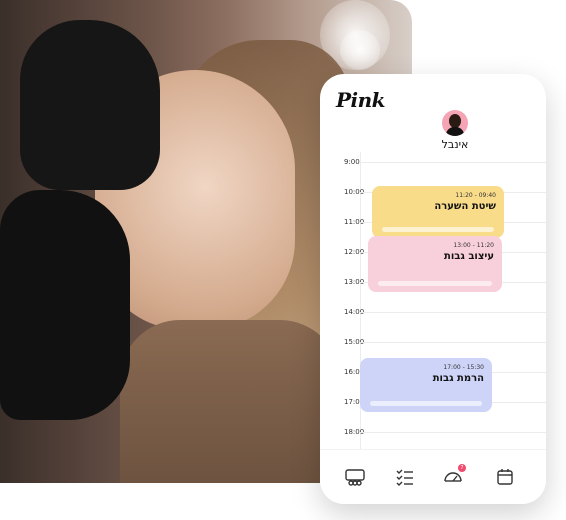 The width and height of the screenshot is (566, 520). I want to click on notification-badge: 7, so click(462, 468).